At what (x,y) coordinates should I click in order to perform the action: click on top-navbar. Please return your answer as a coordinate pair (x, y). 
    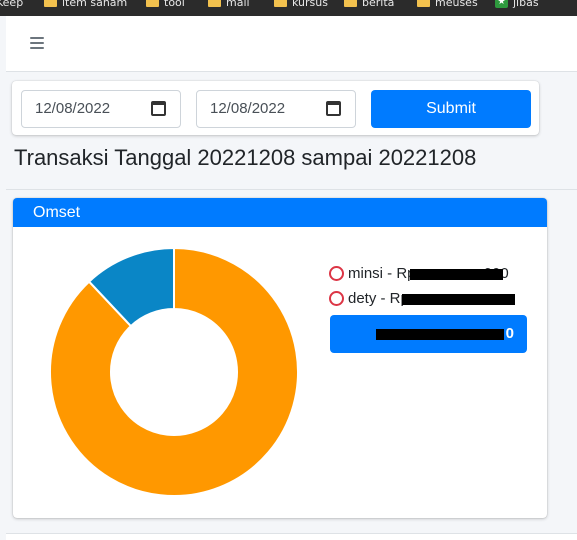
    Looking at the image, I should click on (291, 44).